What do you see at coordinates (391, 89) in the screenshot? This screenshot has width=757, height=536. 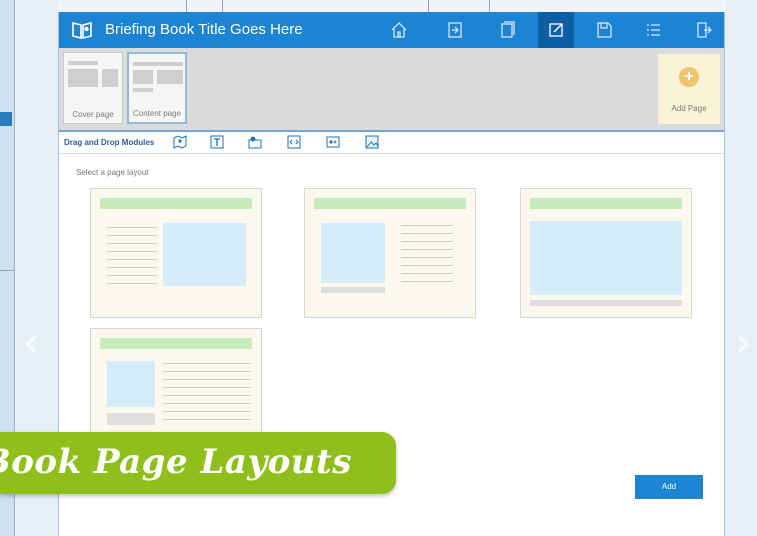 I see `page-strip: Cover page Content page + Add Page` at bounding box center [391, 89].